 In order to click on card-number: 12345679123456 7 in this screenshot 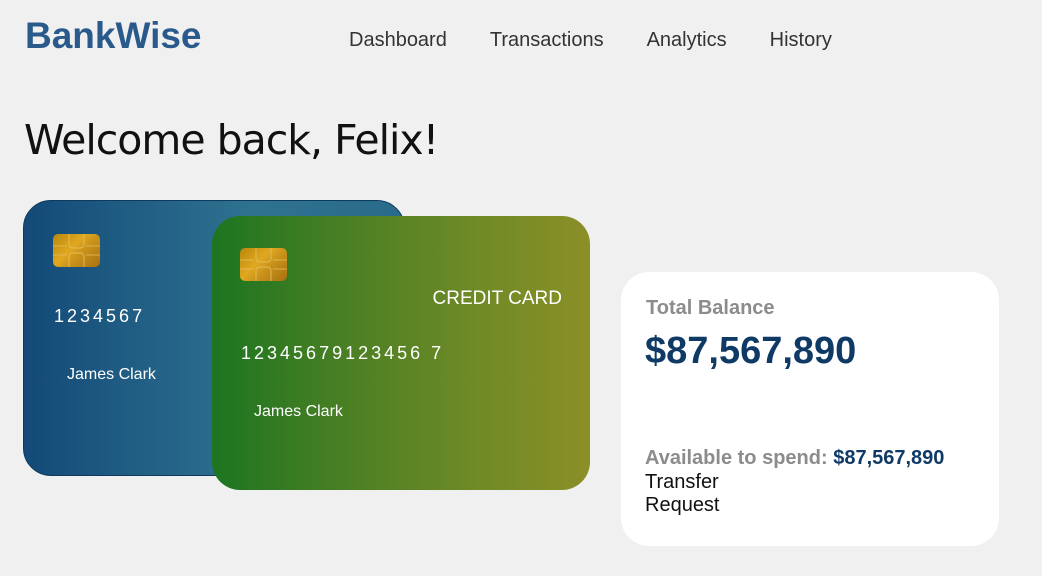, I will do `click(343, 353)`.